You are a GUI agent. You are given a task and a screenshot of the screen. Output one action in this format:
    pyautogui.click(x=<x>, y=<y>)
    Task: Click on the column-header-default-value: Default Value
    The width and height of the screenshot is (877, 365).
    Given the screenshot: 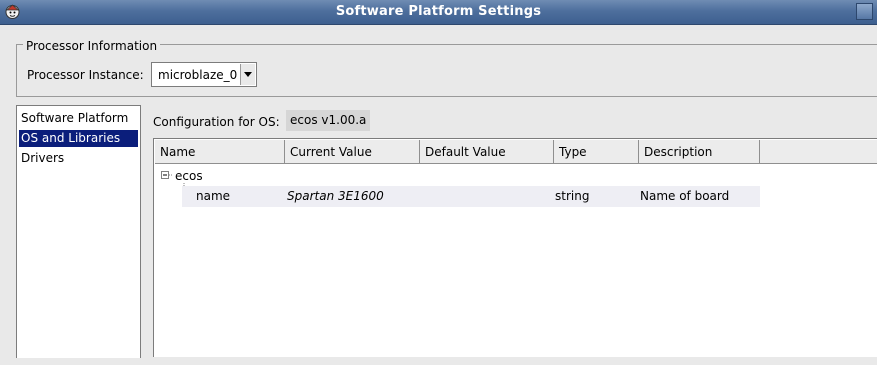 What is the action you would take?
    pyautogui.click(x=487, y=152)
    